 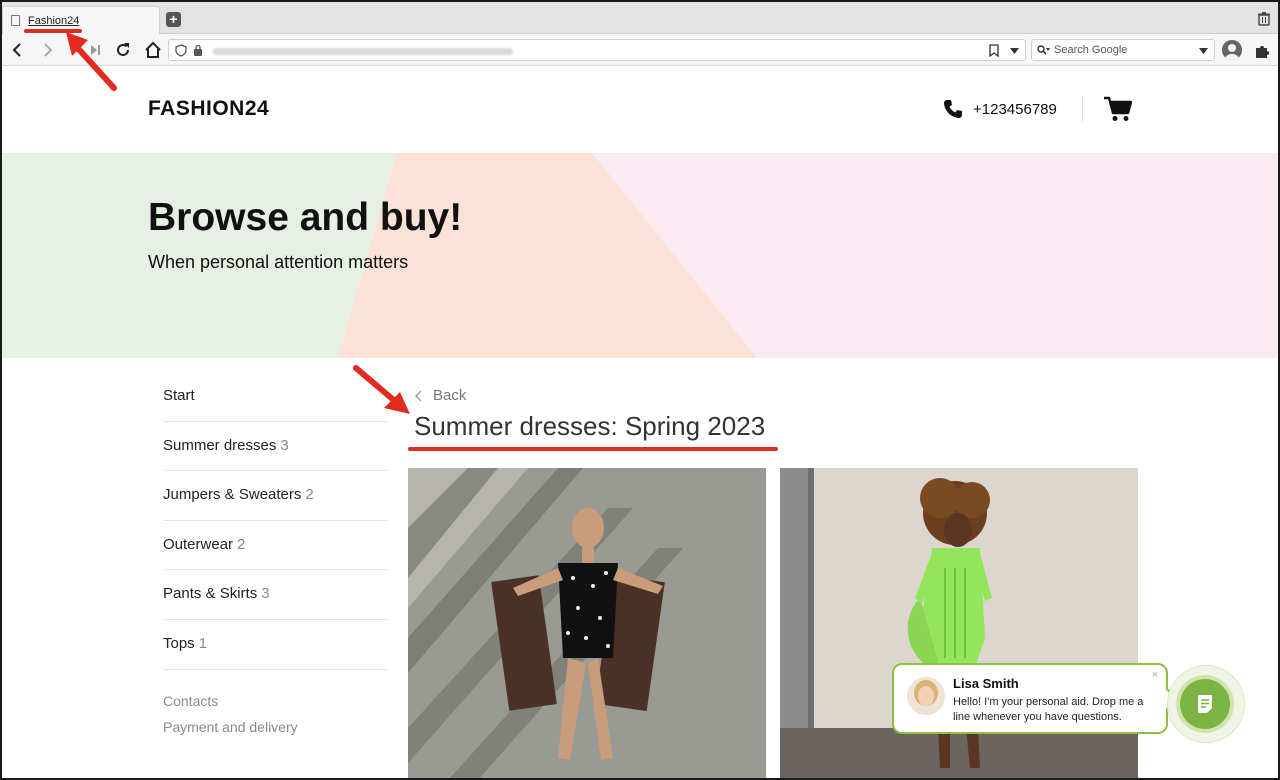 I want to click on lock-icon, so click(x=198, y=50).